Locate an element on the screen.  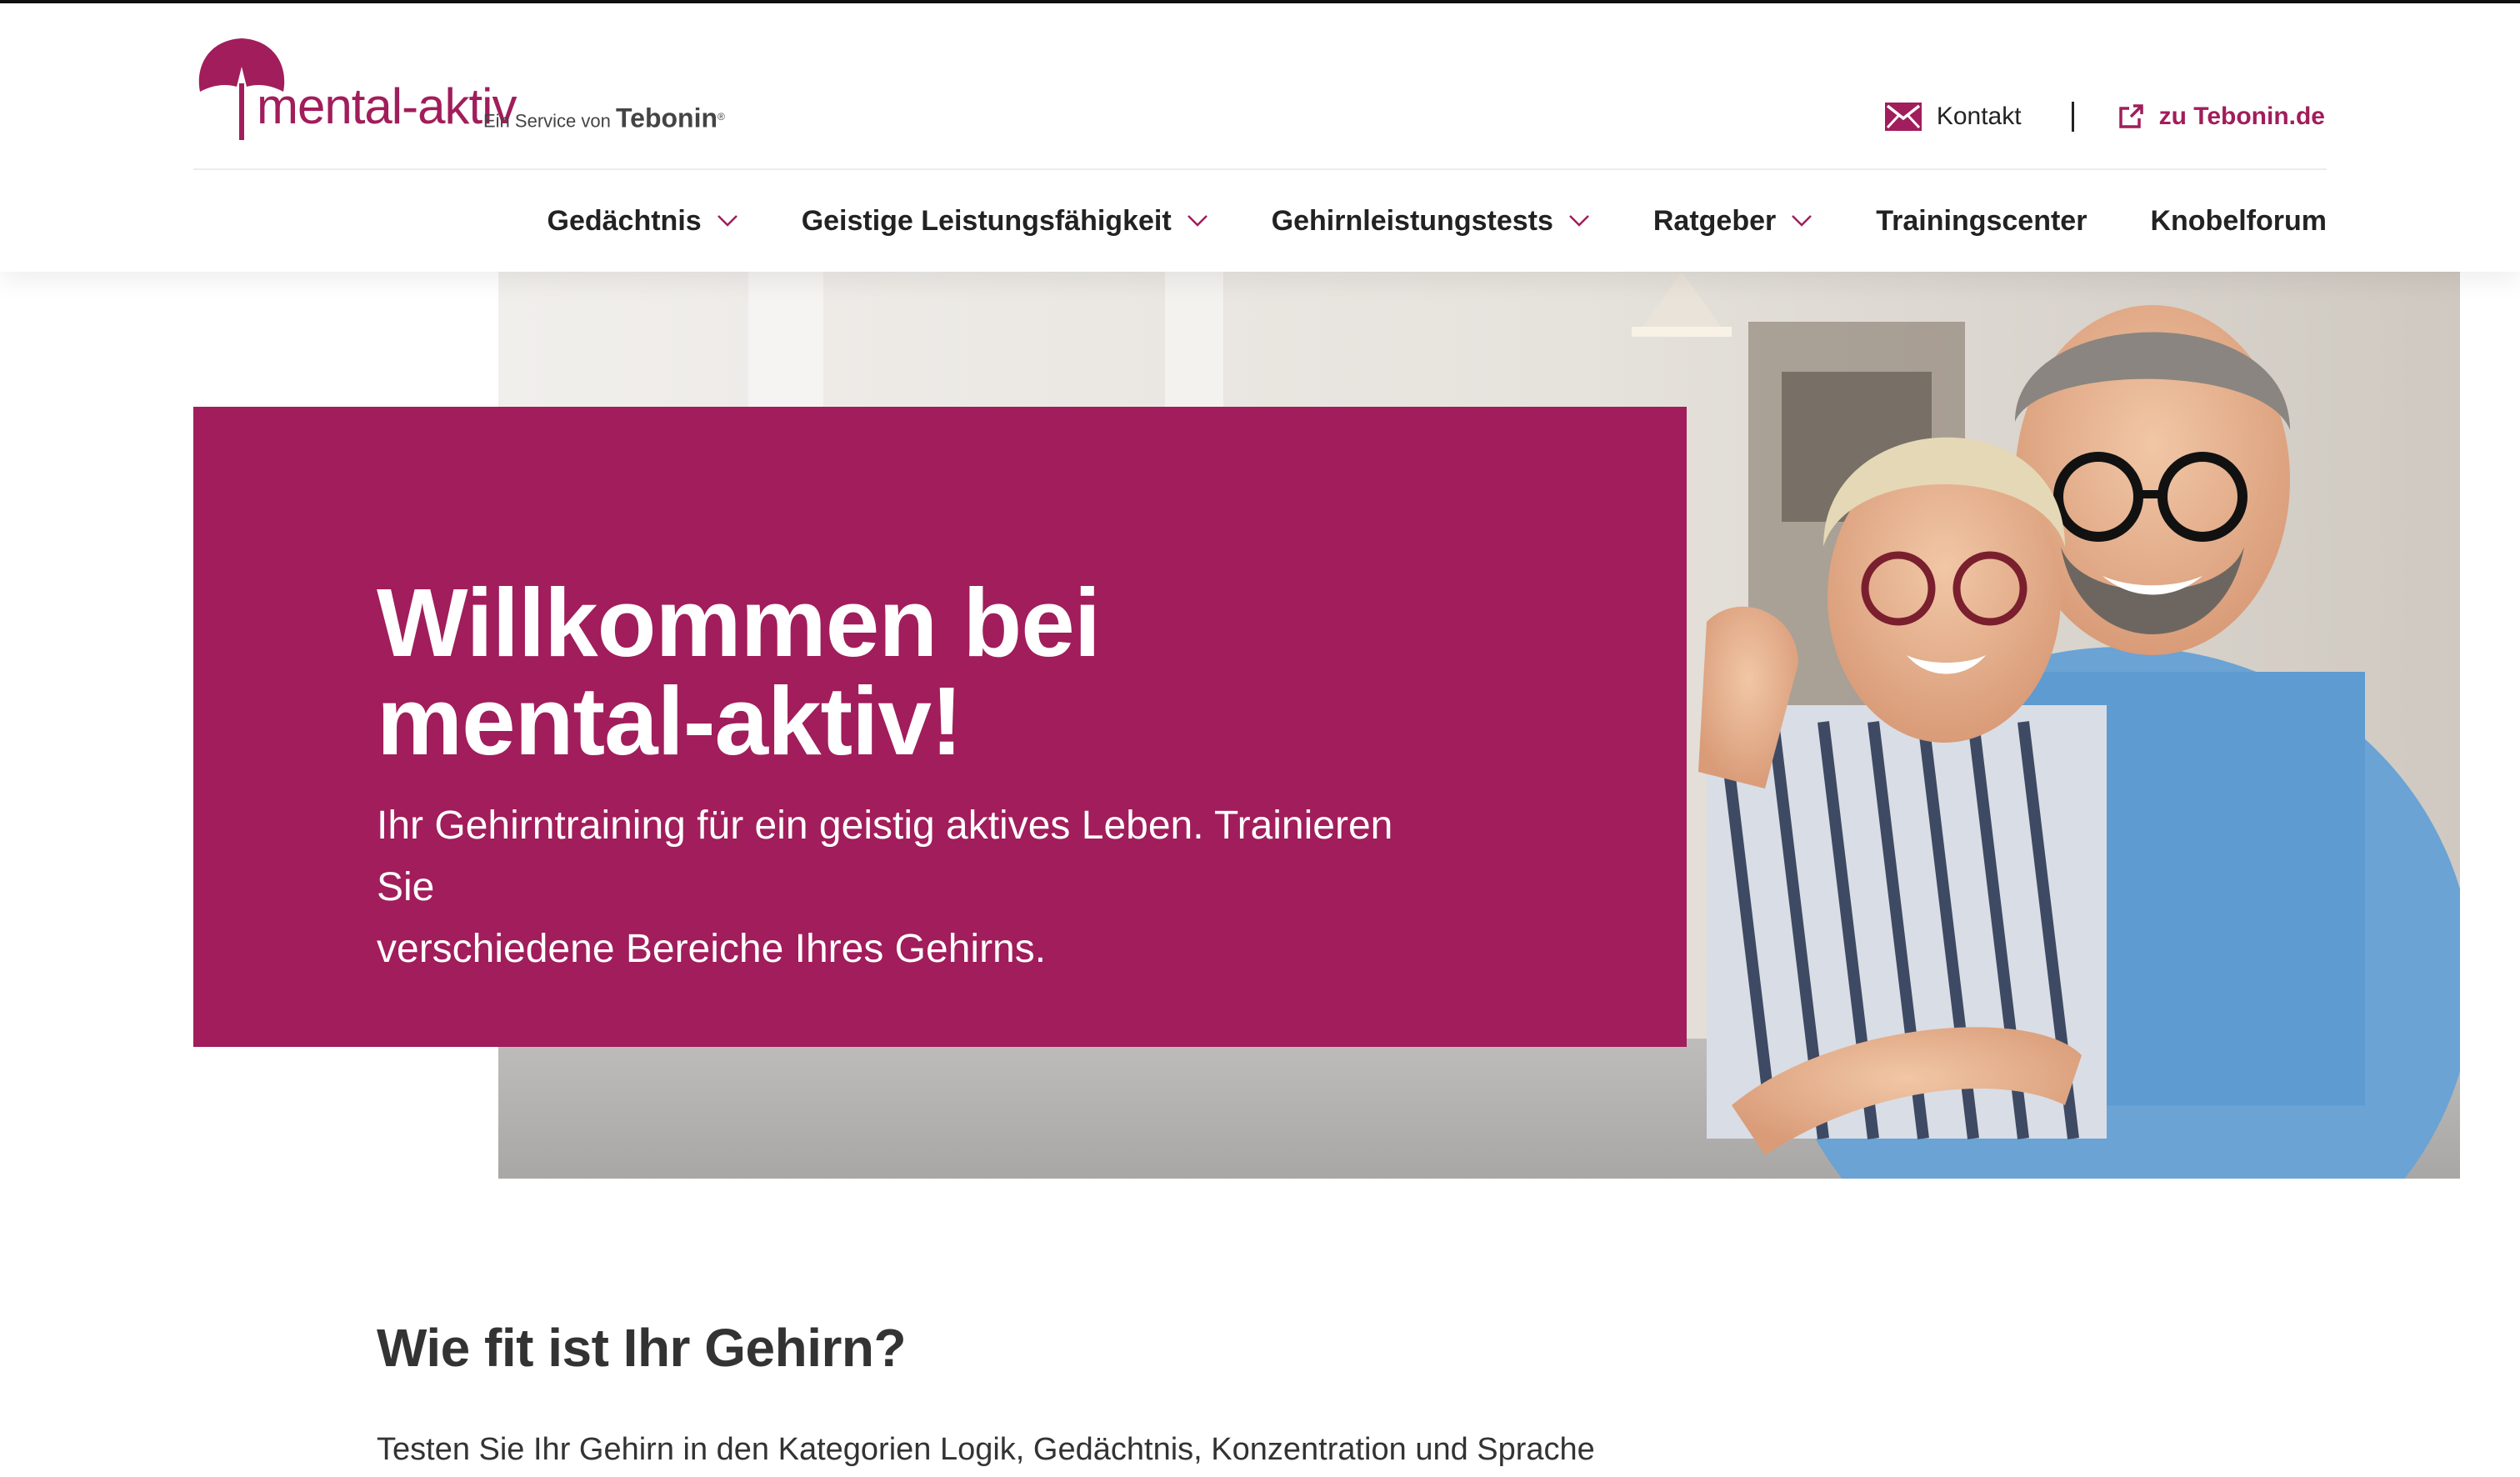
nav-item-label: Gedächtnis is located at coordinates (624, 221).